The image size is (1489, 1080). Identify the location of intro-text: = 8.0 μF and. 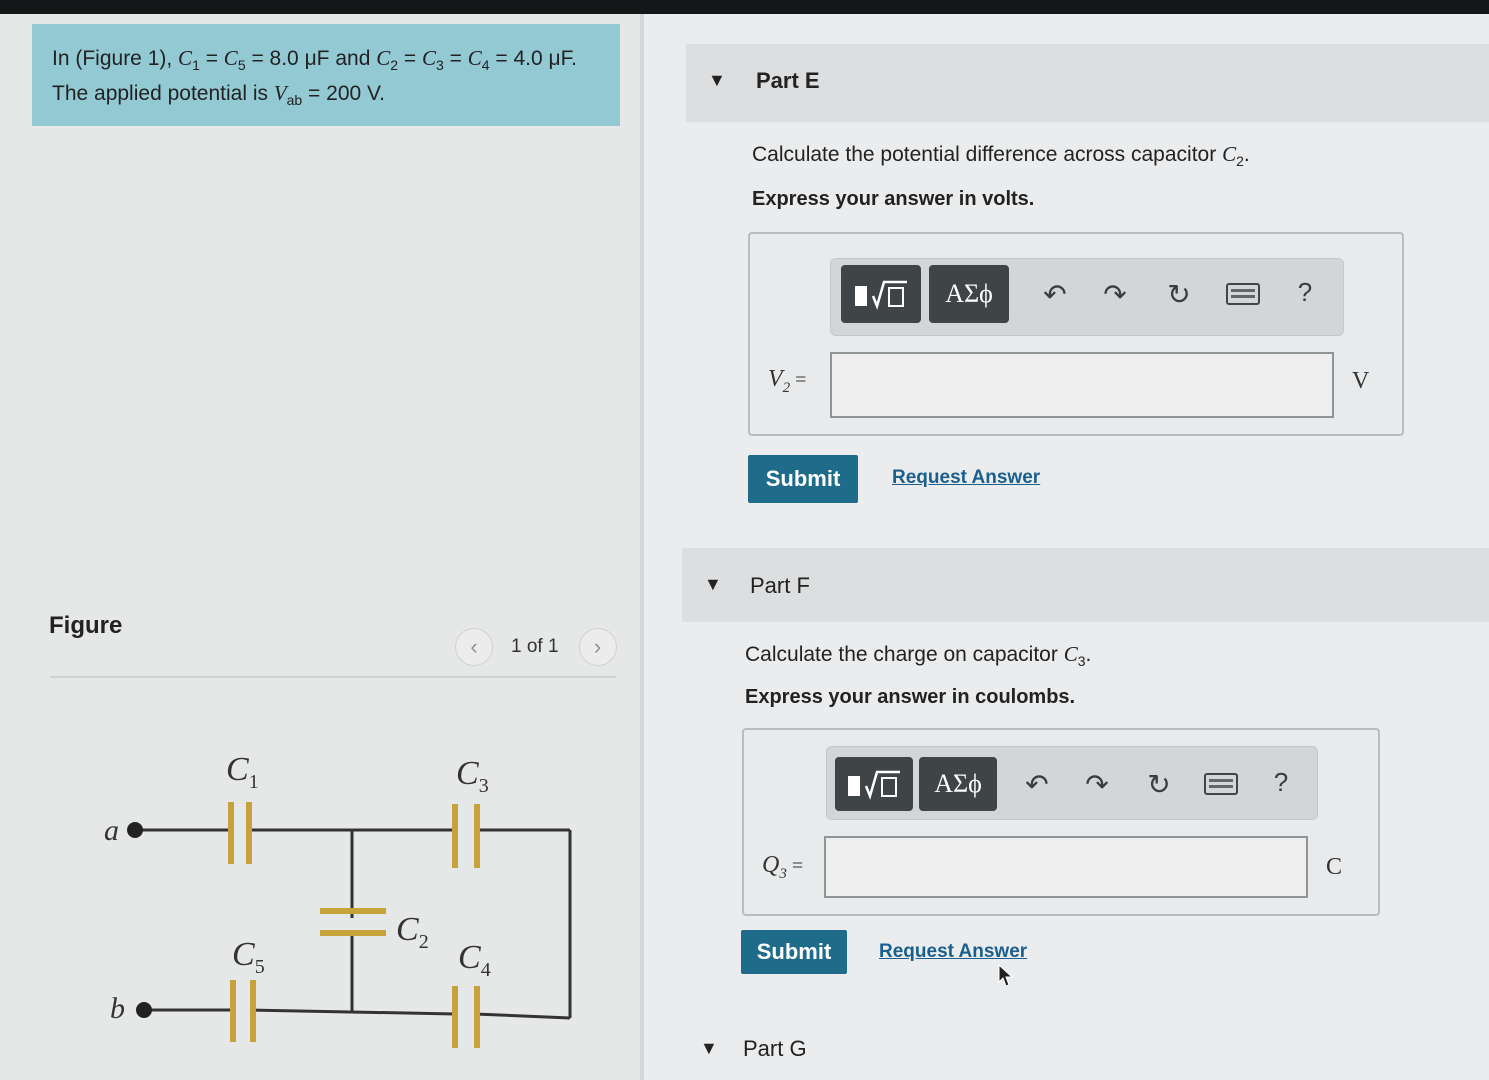
(311, 58).